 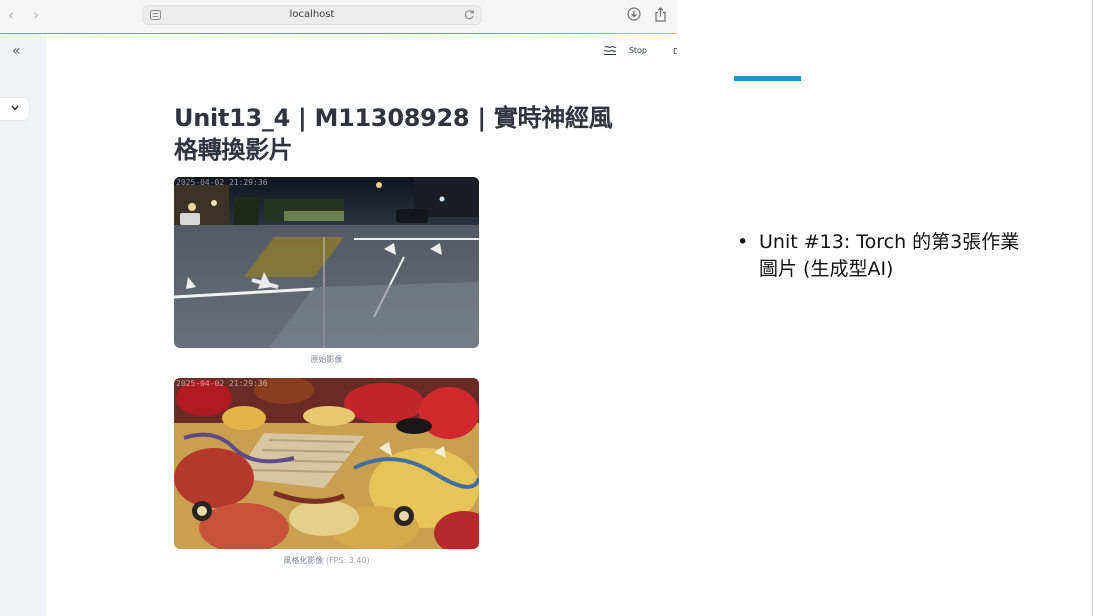 I want to click on browser-toolbar: ‹ › localhost, so click(x=338, y=16).